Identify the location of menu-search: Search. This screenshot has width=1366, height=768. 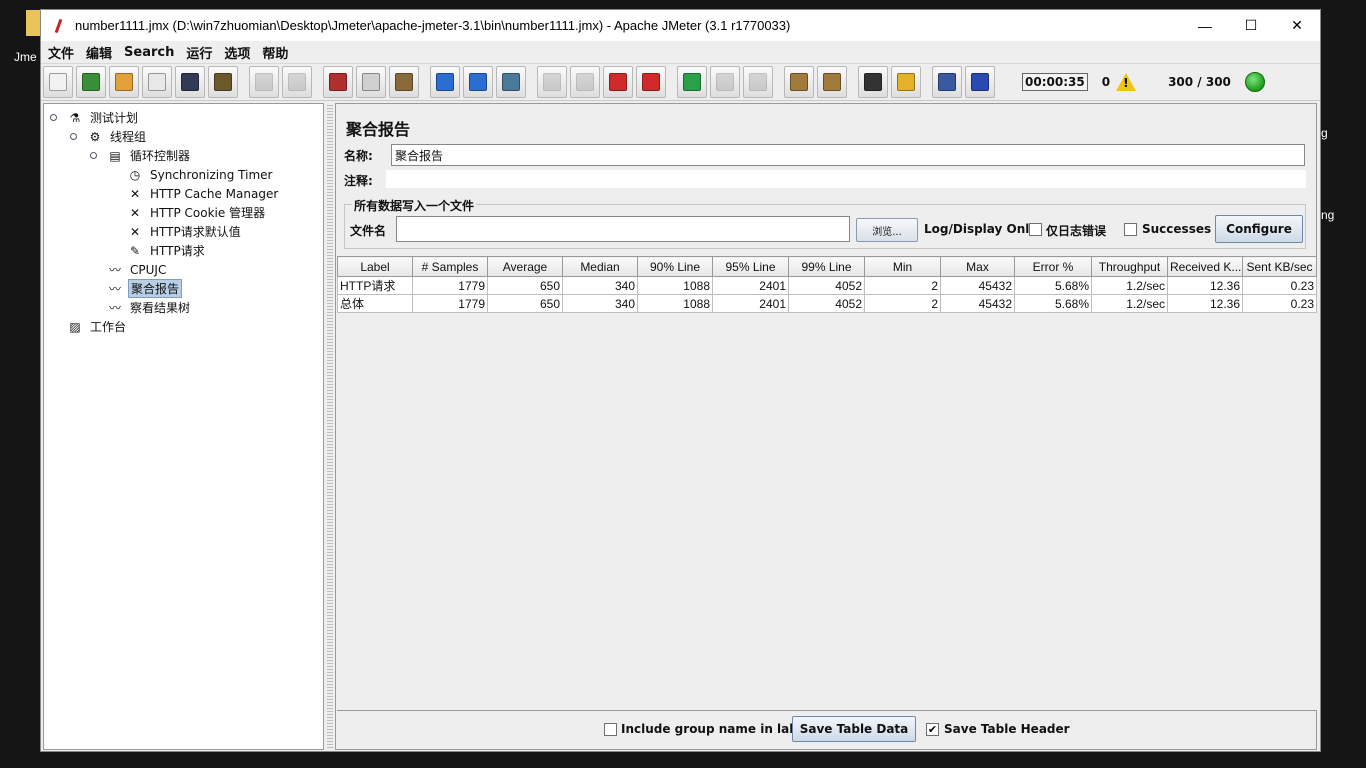
(152, 52).